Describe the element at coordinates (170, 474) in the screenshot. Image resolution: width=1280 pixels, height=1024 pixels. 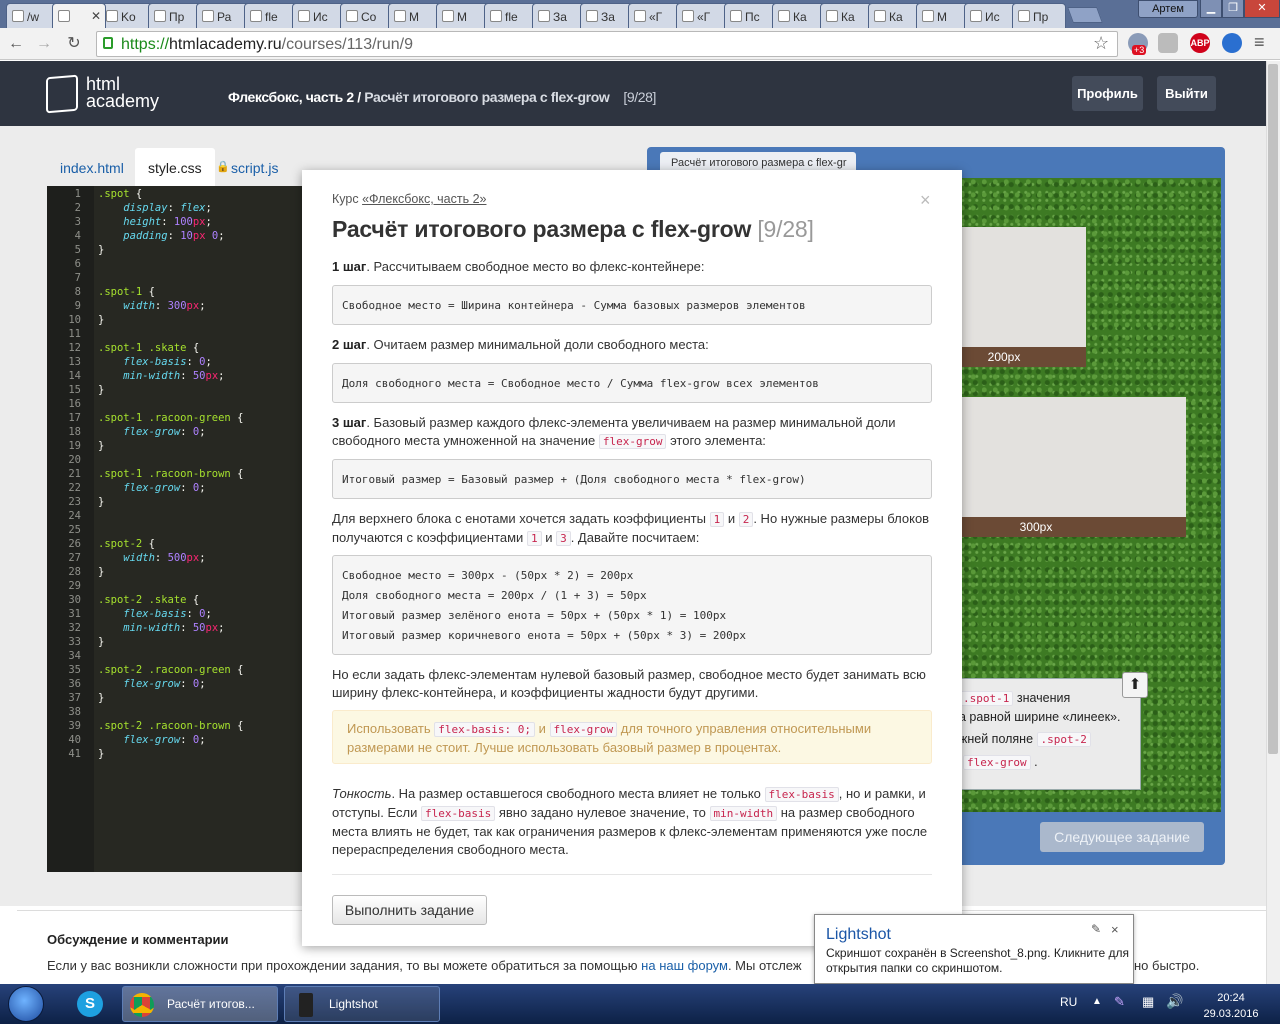
I see `code-line: .spot-1 .racoon-brown {` at that location.